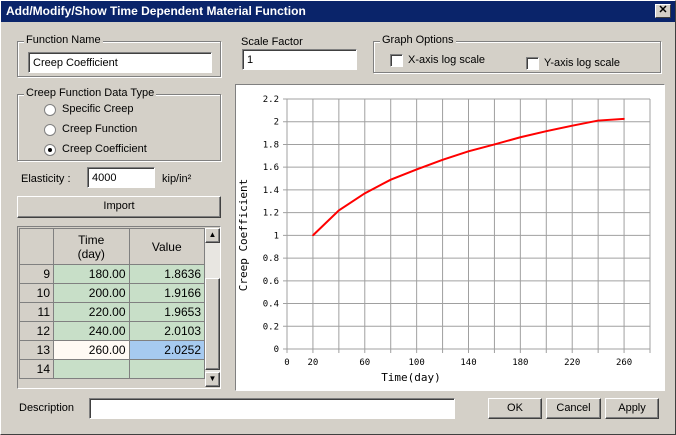  I want to click on function-name-label: Function Name, so click(63, 40).